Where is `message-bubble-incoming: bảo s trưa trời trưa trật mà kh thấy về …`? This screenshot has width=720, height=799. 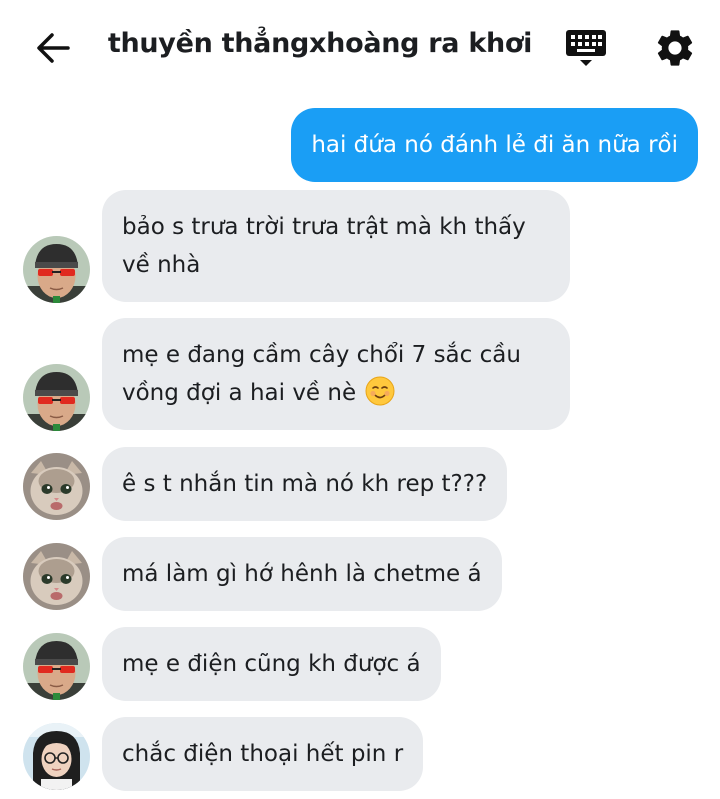 message-bubble-incoming: bảo s trưa trời trưa trật mà kh thấy về … is located at coordinates (336, 246).